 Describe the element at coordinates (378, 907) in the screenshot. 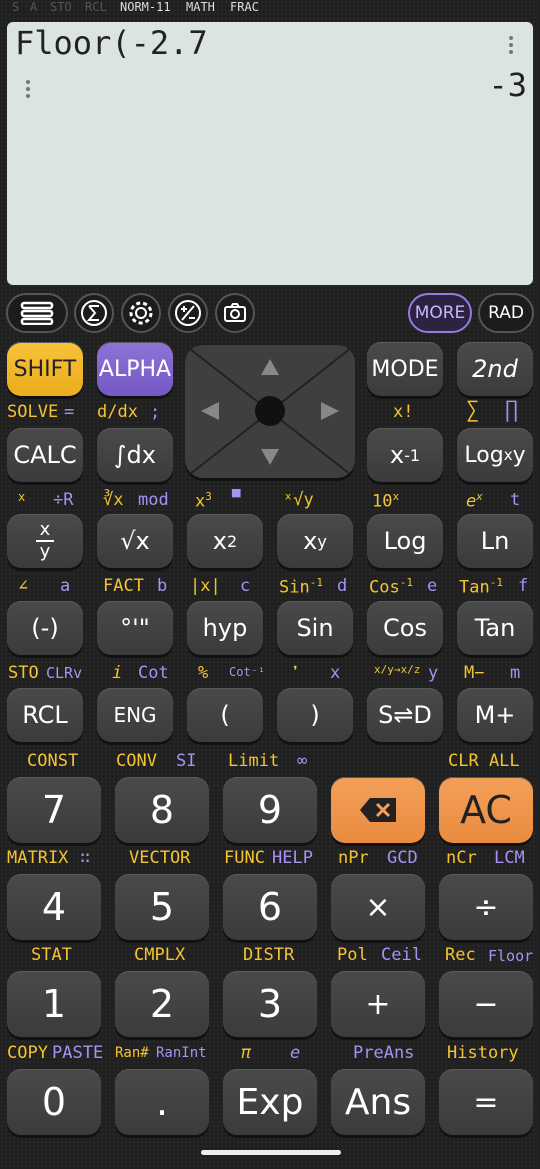

I see `multiply-key: ×` at that location.